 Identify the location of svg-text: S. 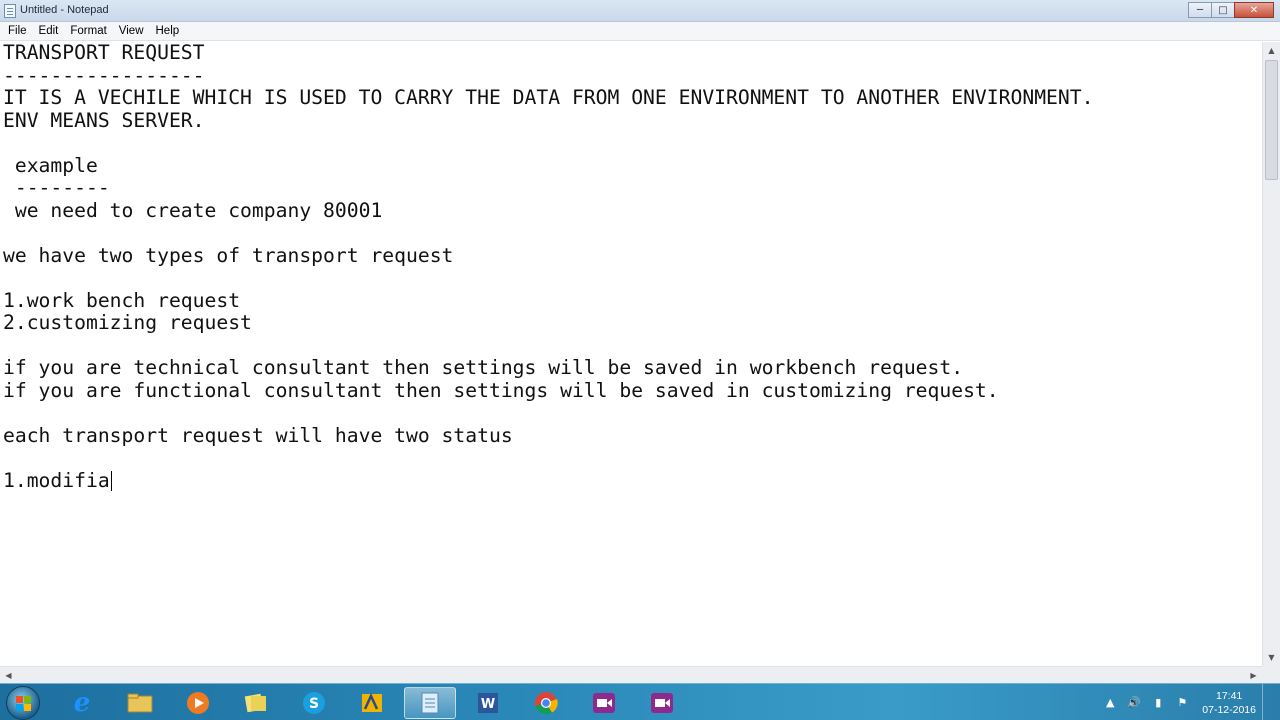
(314, 704).